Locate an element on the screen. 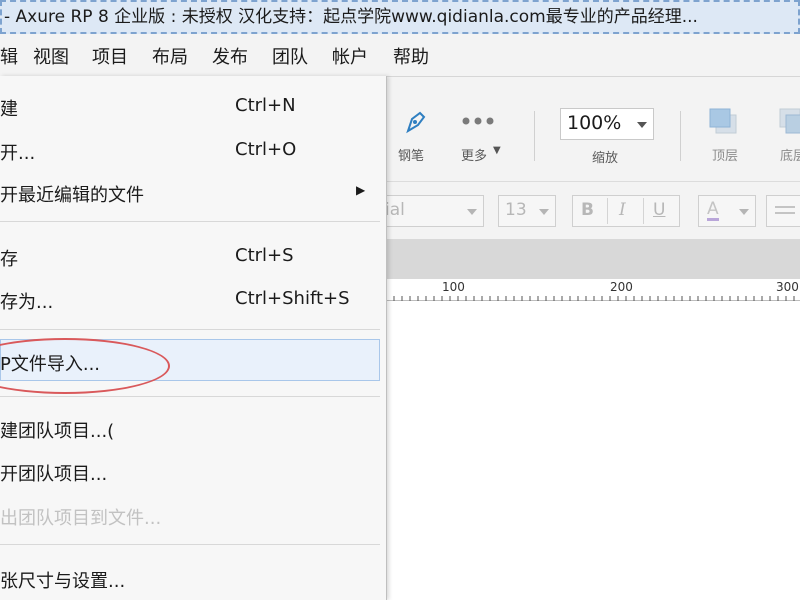 This screenshot has width=800, height=600. font-family-dropdown-icon is located at coordinates (472, 212).